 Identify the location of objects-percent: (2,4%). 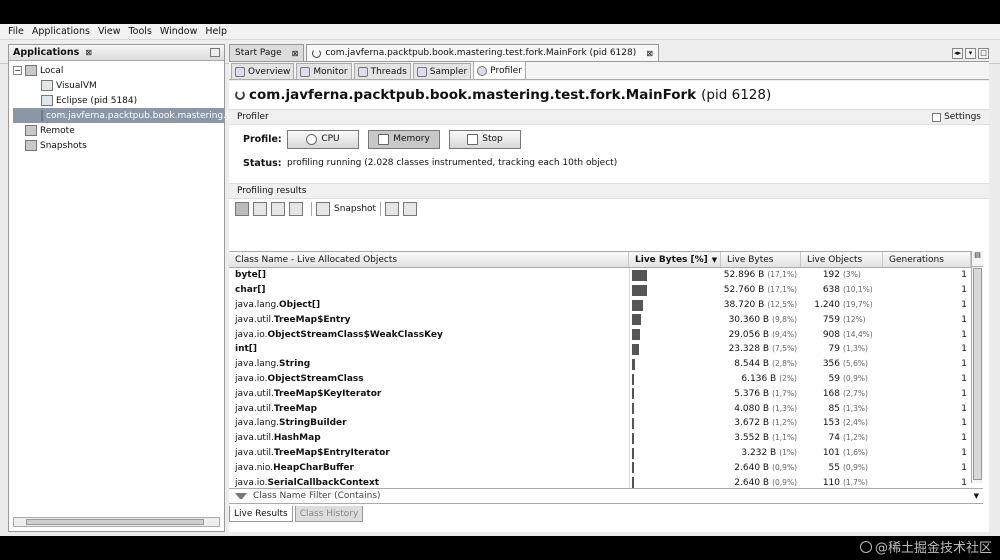
(855, 423).